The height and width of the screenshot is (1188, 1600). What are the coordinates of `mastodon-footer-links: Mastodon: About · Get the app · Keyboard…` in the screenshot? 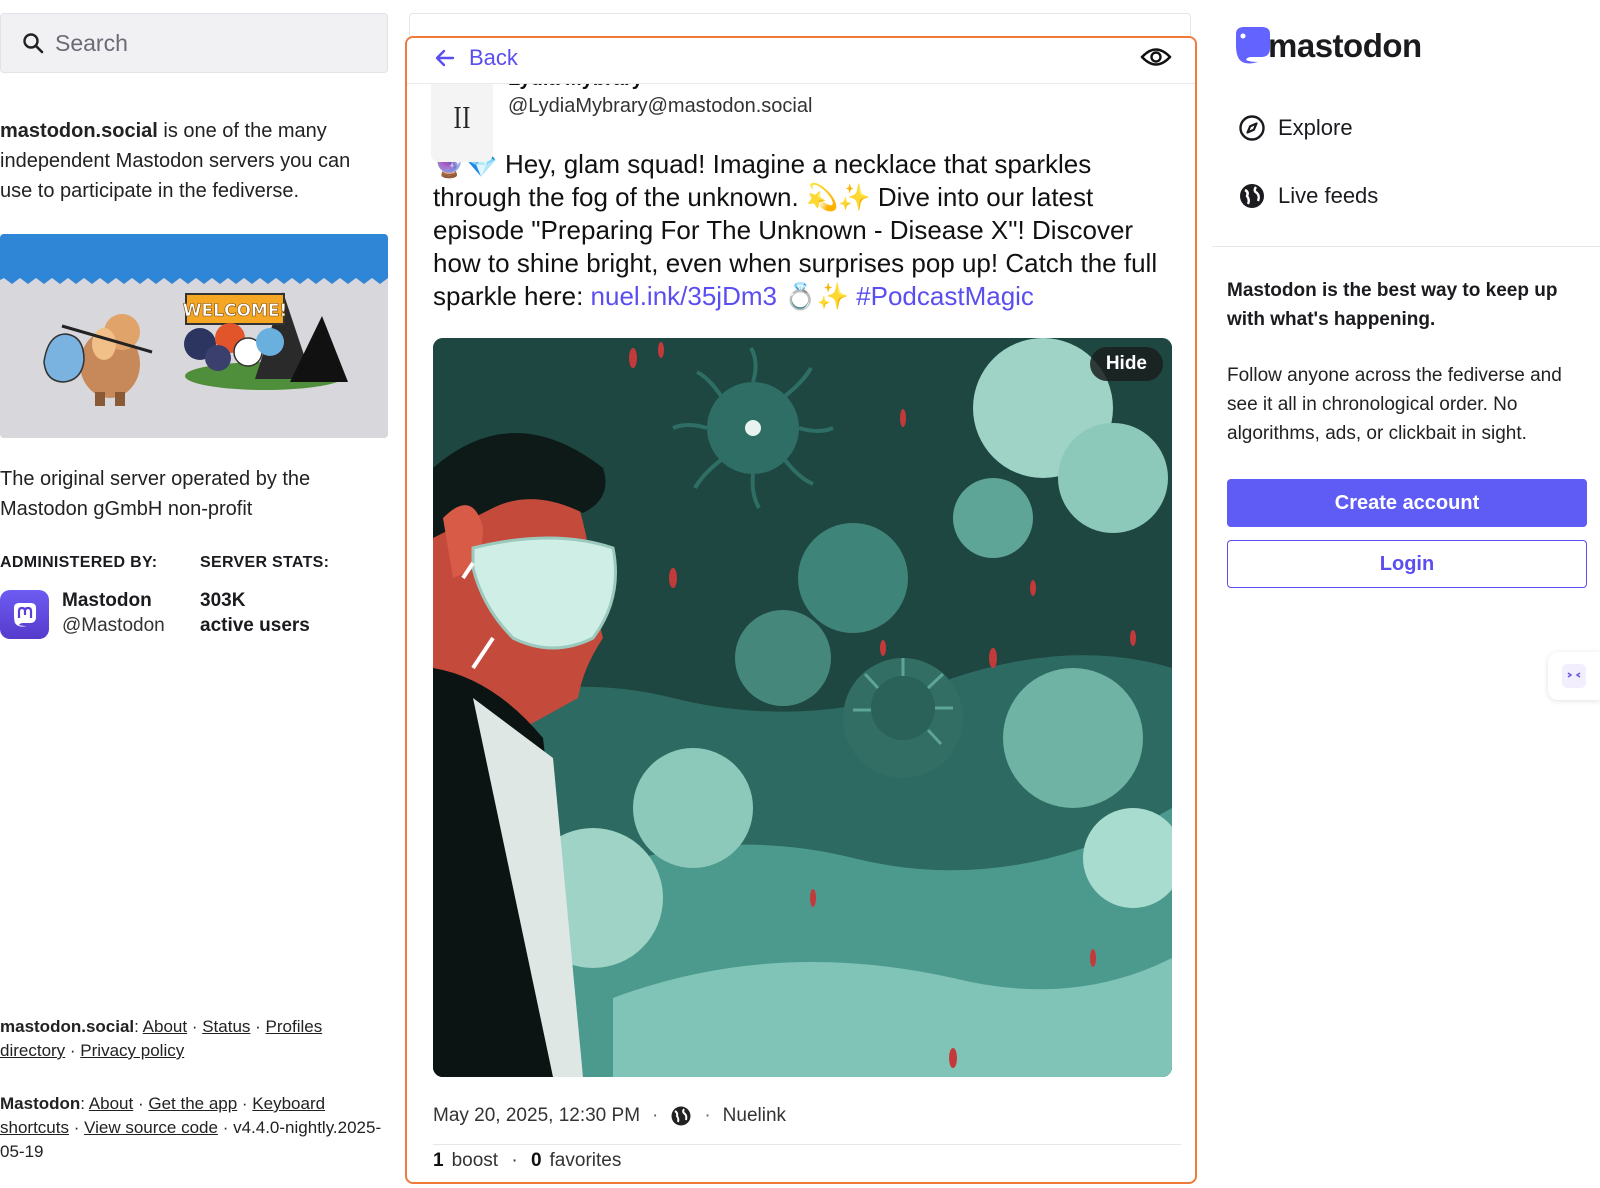 It's located at (191, 1127).